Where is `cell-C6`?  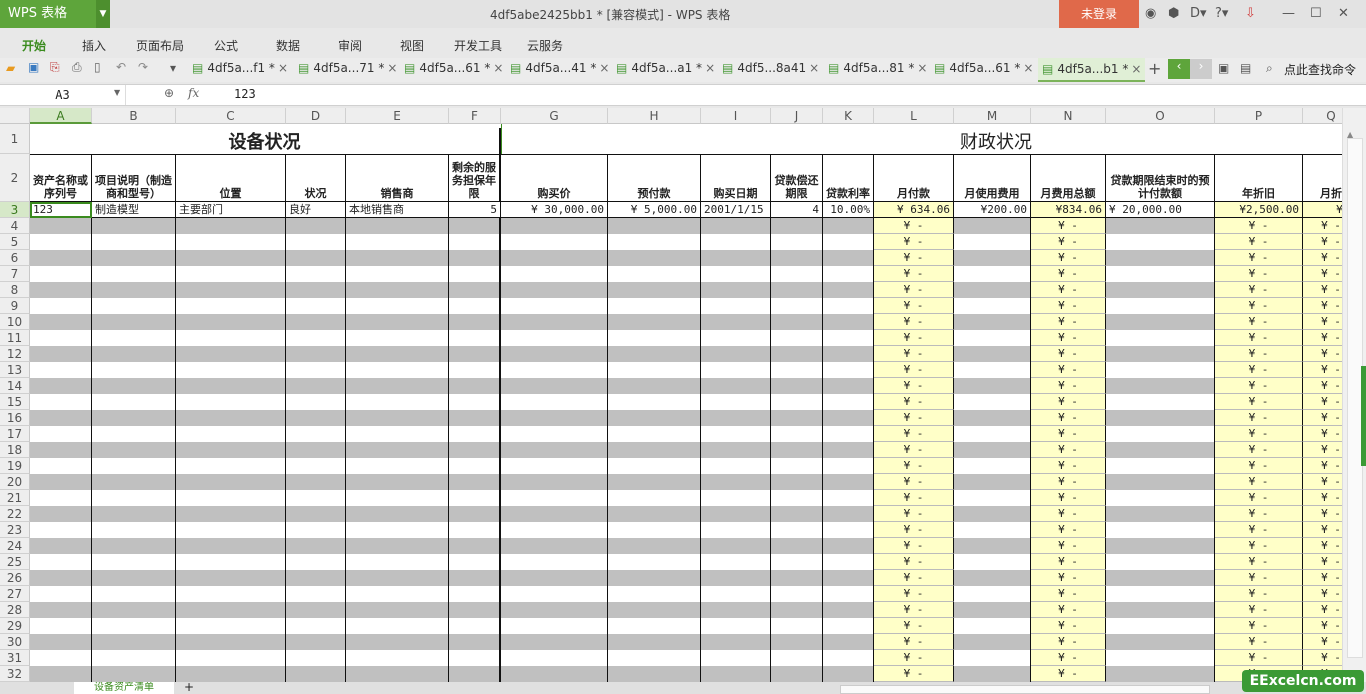
cell-C6 is located at coordinates (231, 258).